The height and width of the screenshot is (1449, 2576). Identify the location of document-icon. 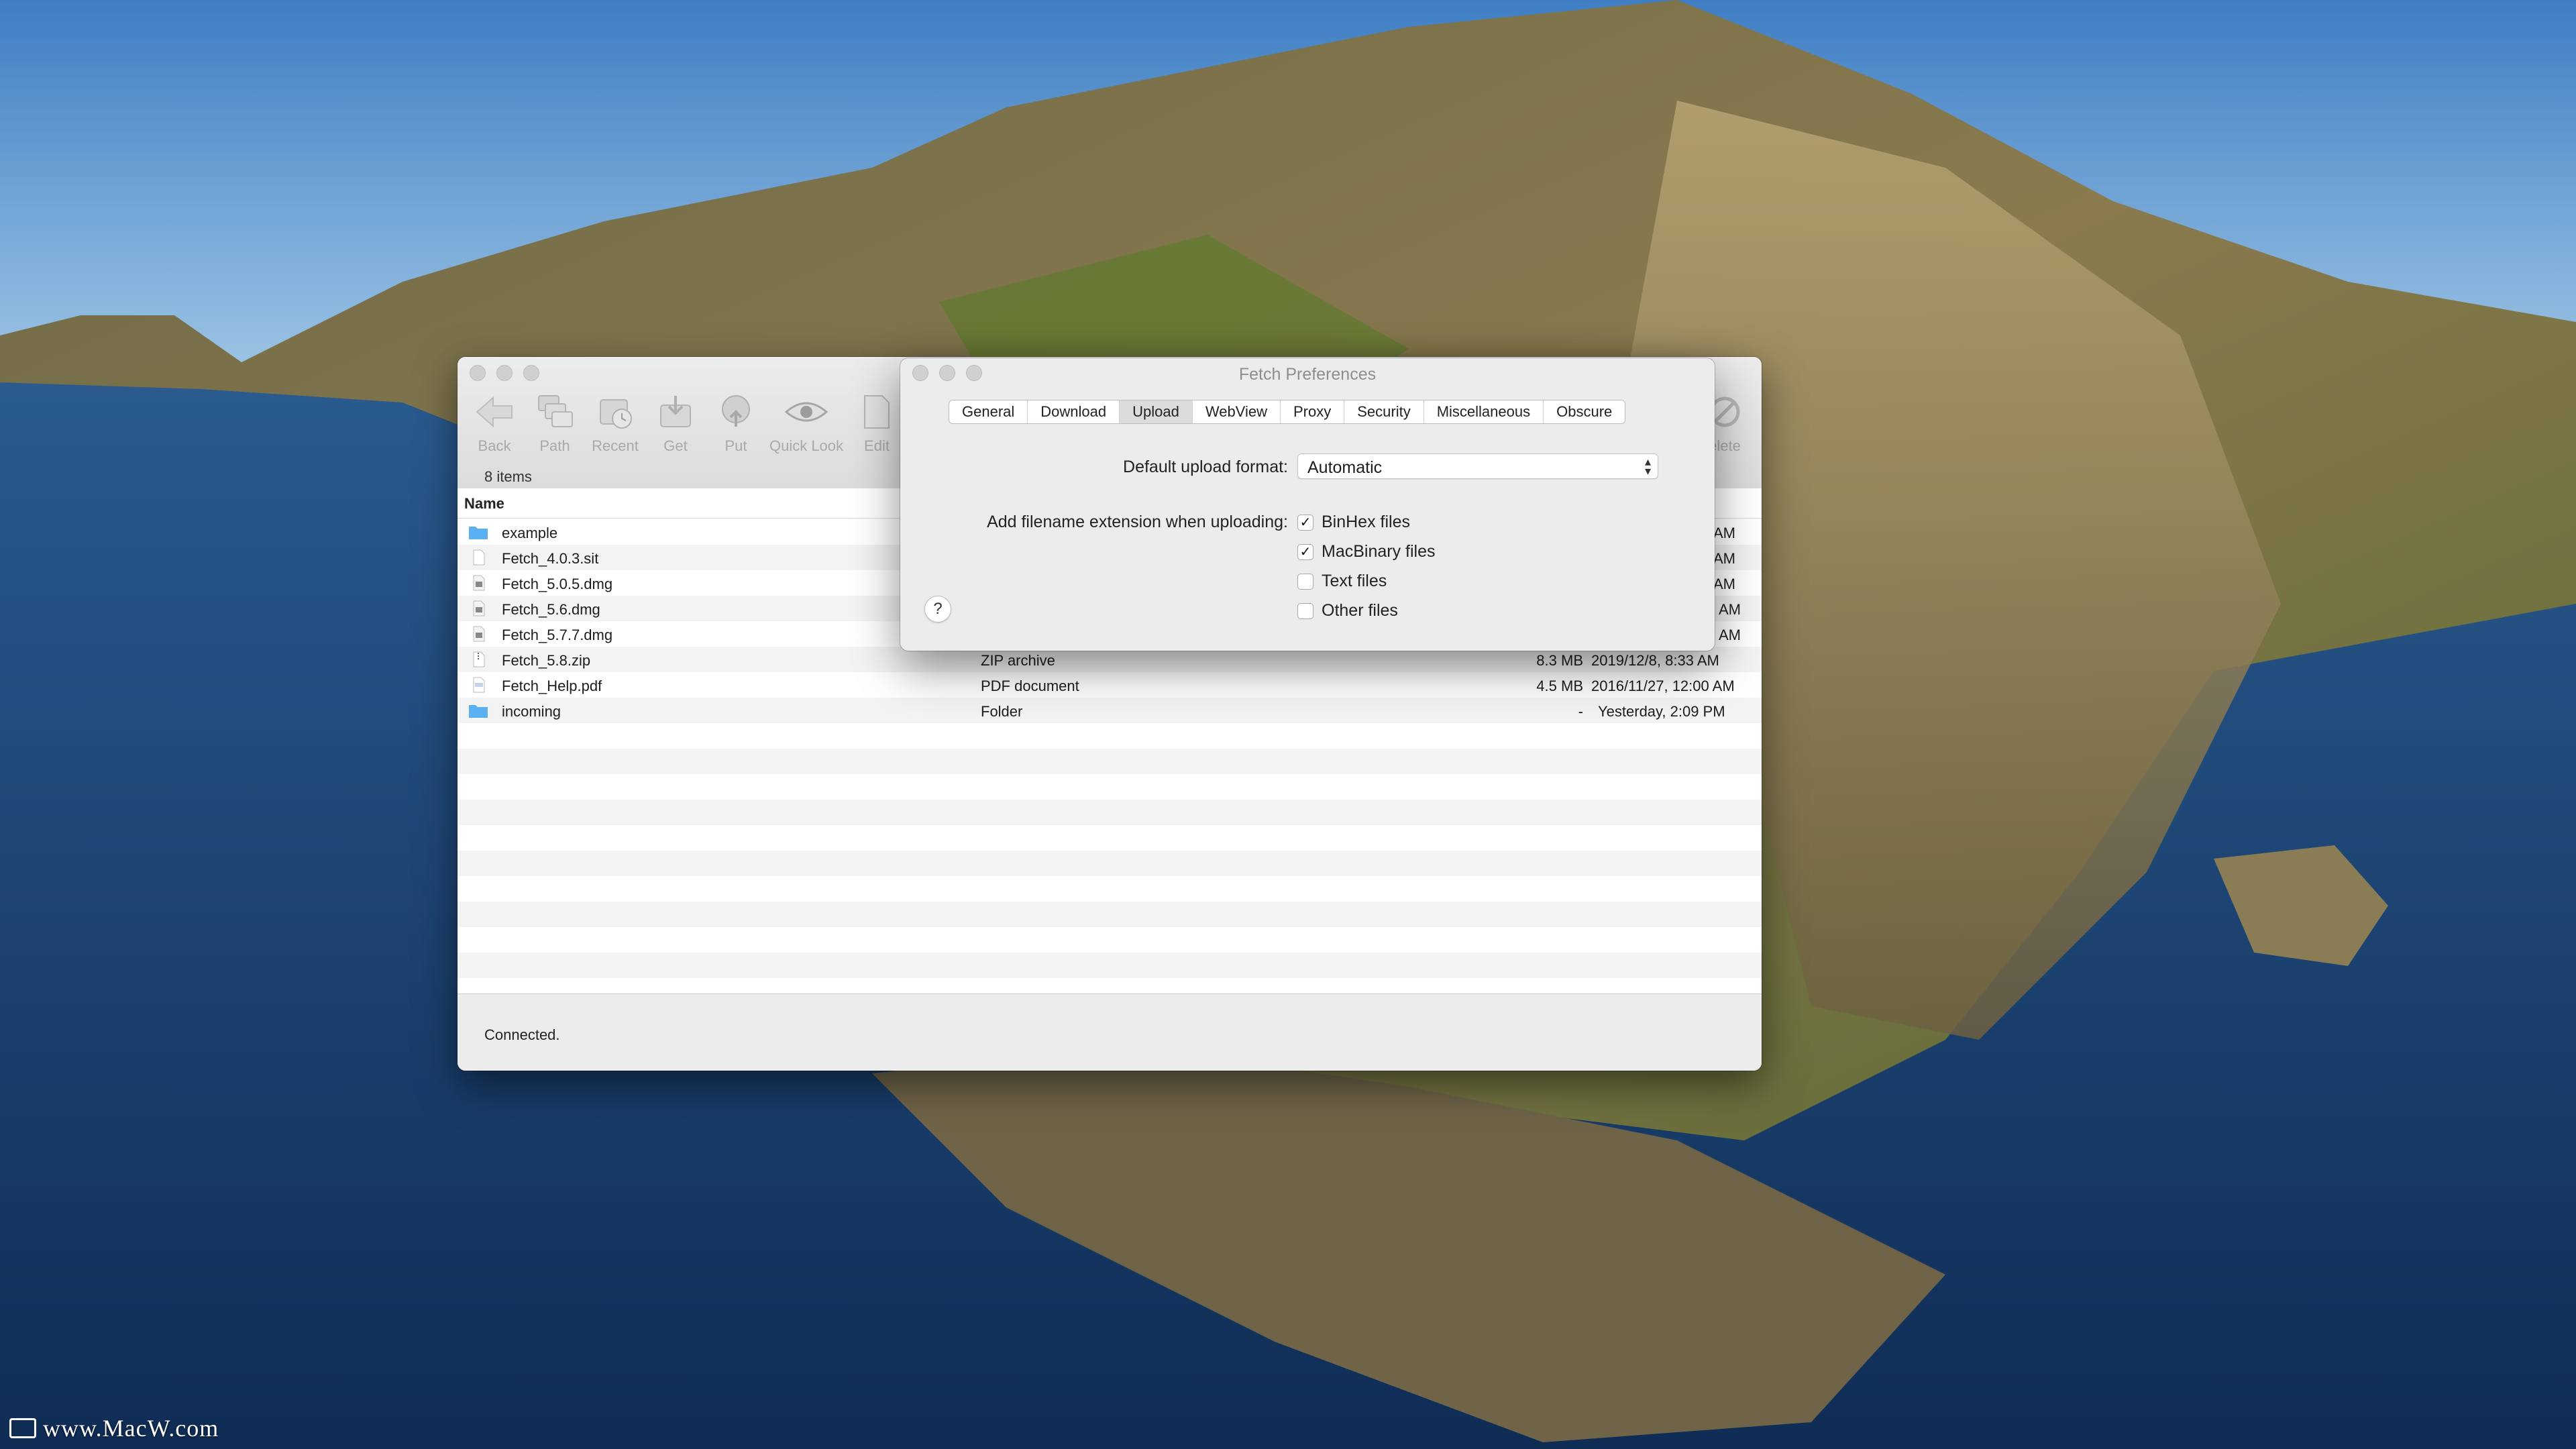
(479, 557).